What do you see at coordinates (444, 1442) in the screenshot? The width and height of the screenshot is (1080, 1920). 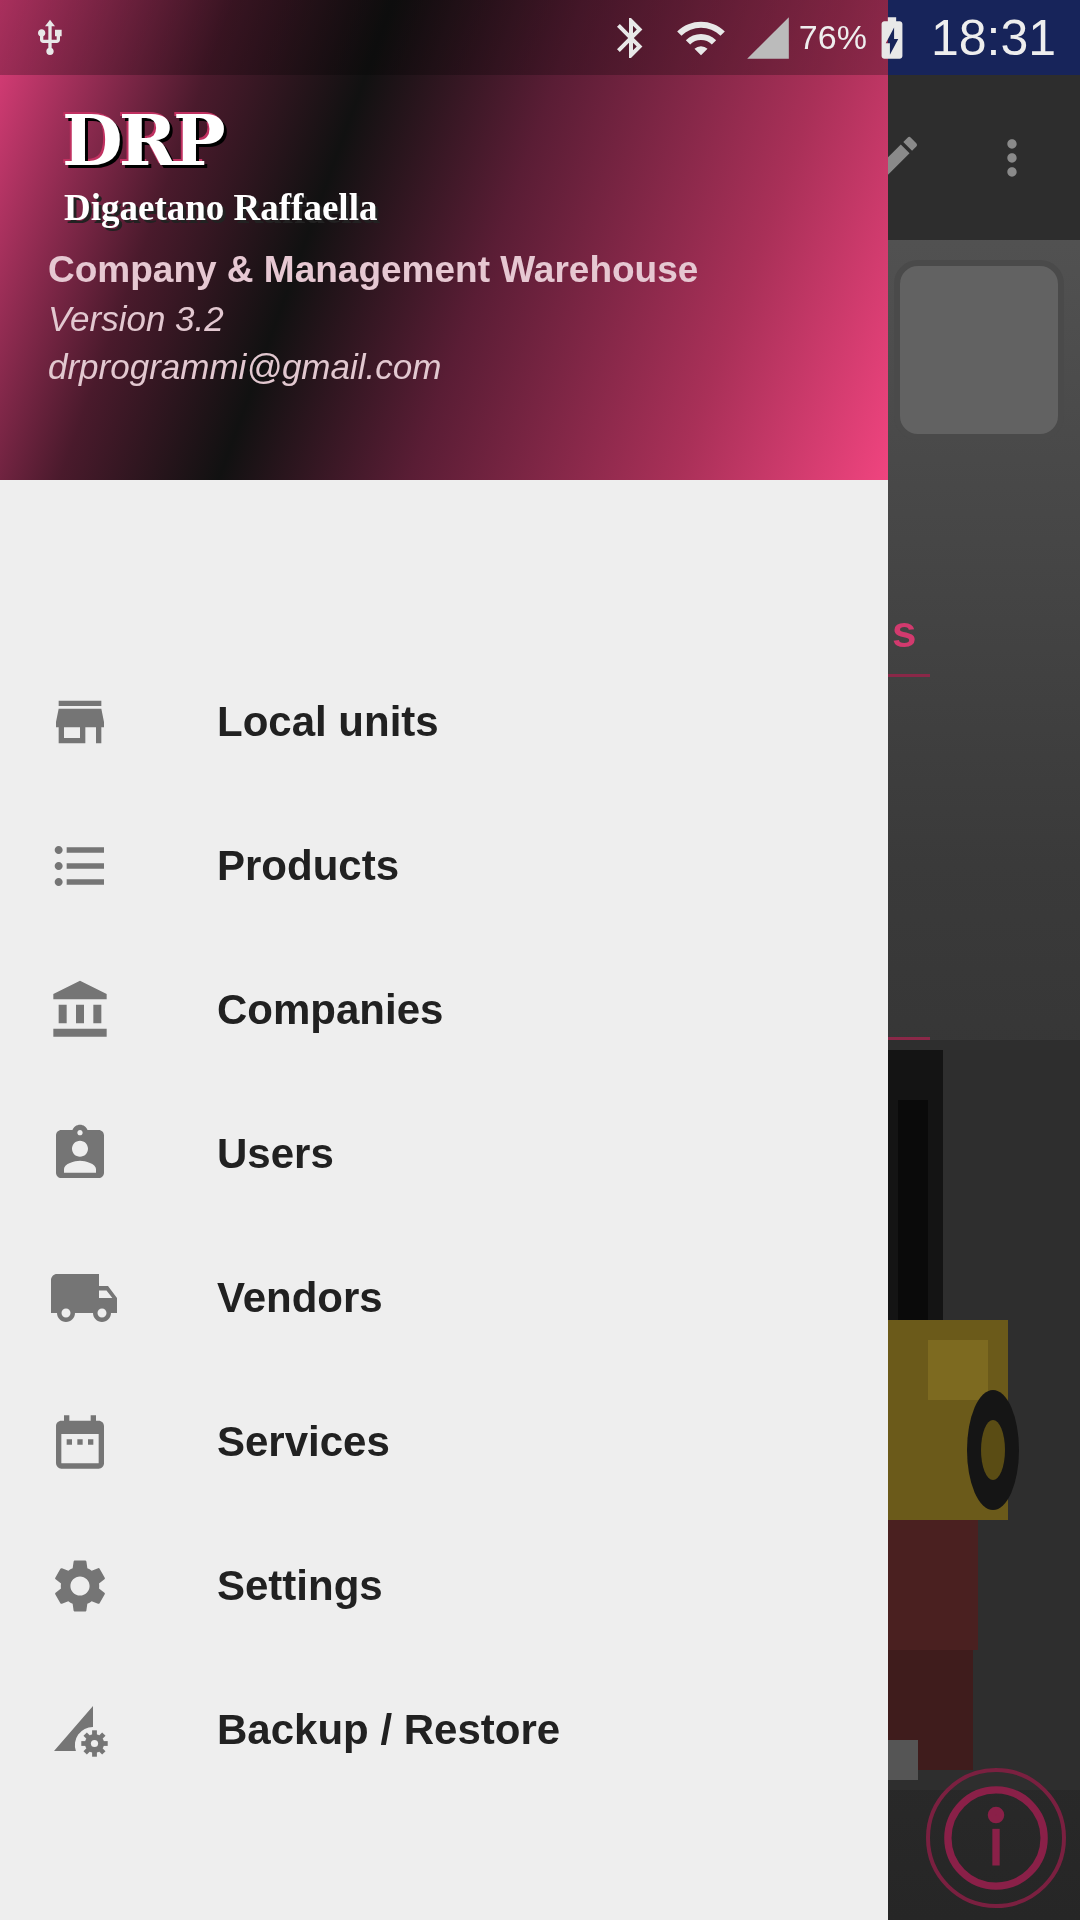 I see `menu-item: Services` at bounding box center [444, 1442].